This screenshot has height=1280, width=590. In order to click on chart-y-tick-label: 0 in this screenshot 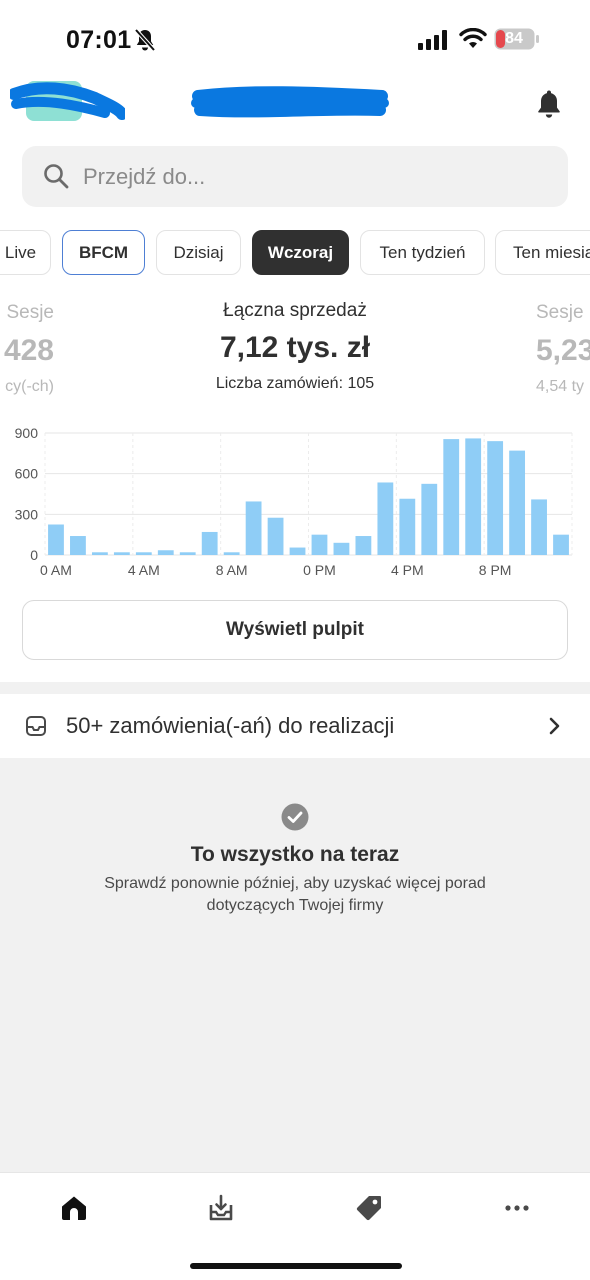, I will do `click(34, 555)`.